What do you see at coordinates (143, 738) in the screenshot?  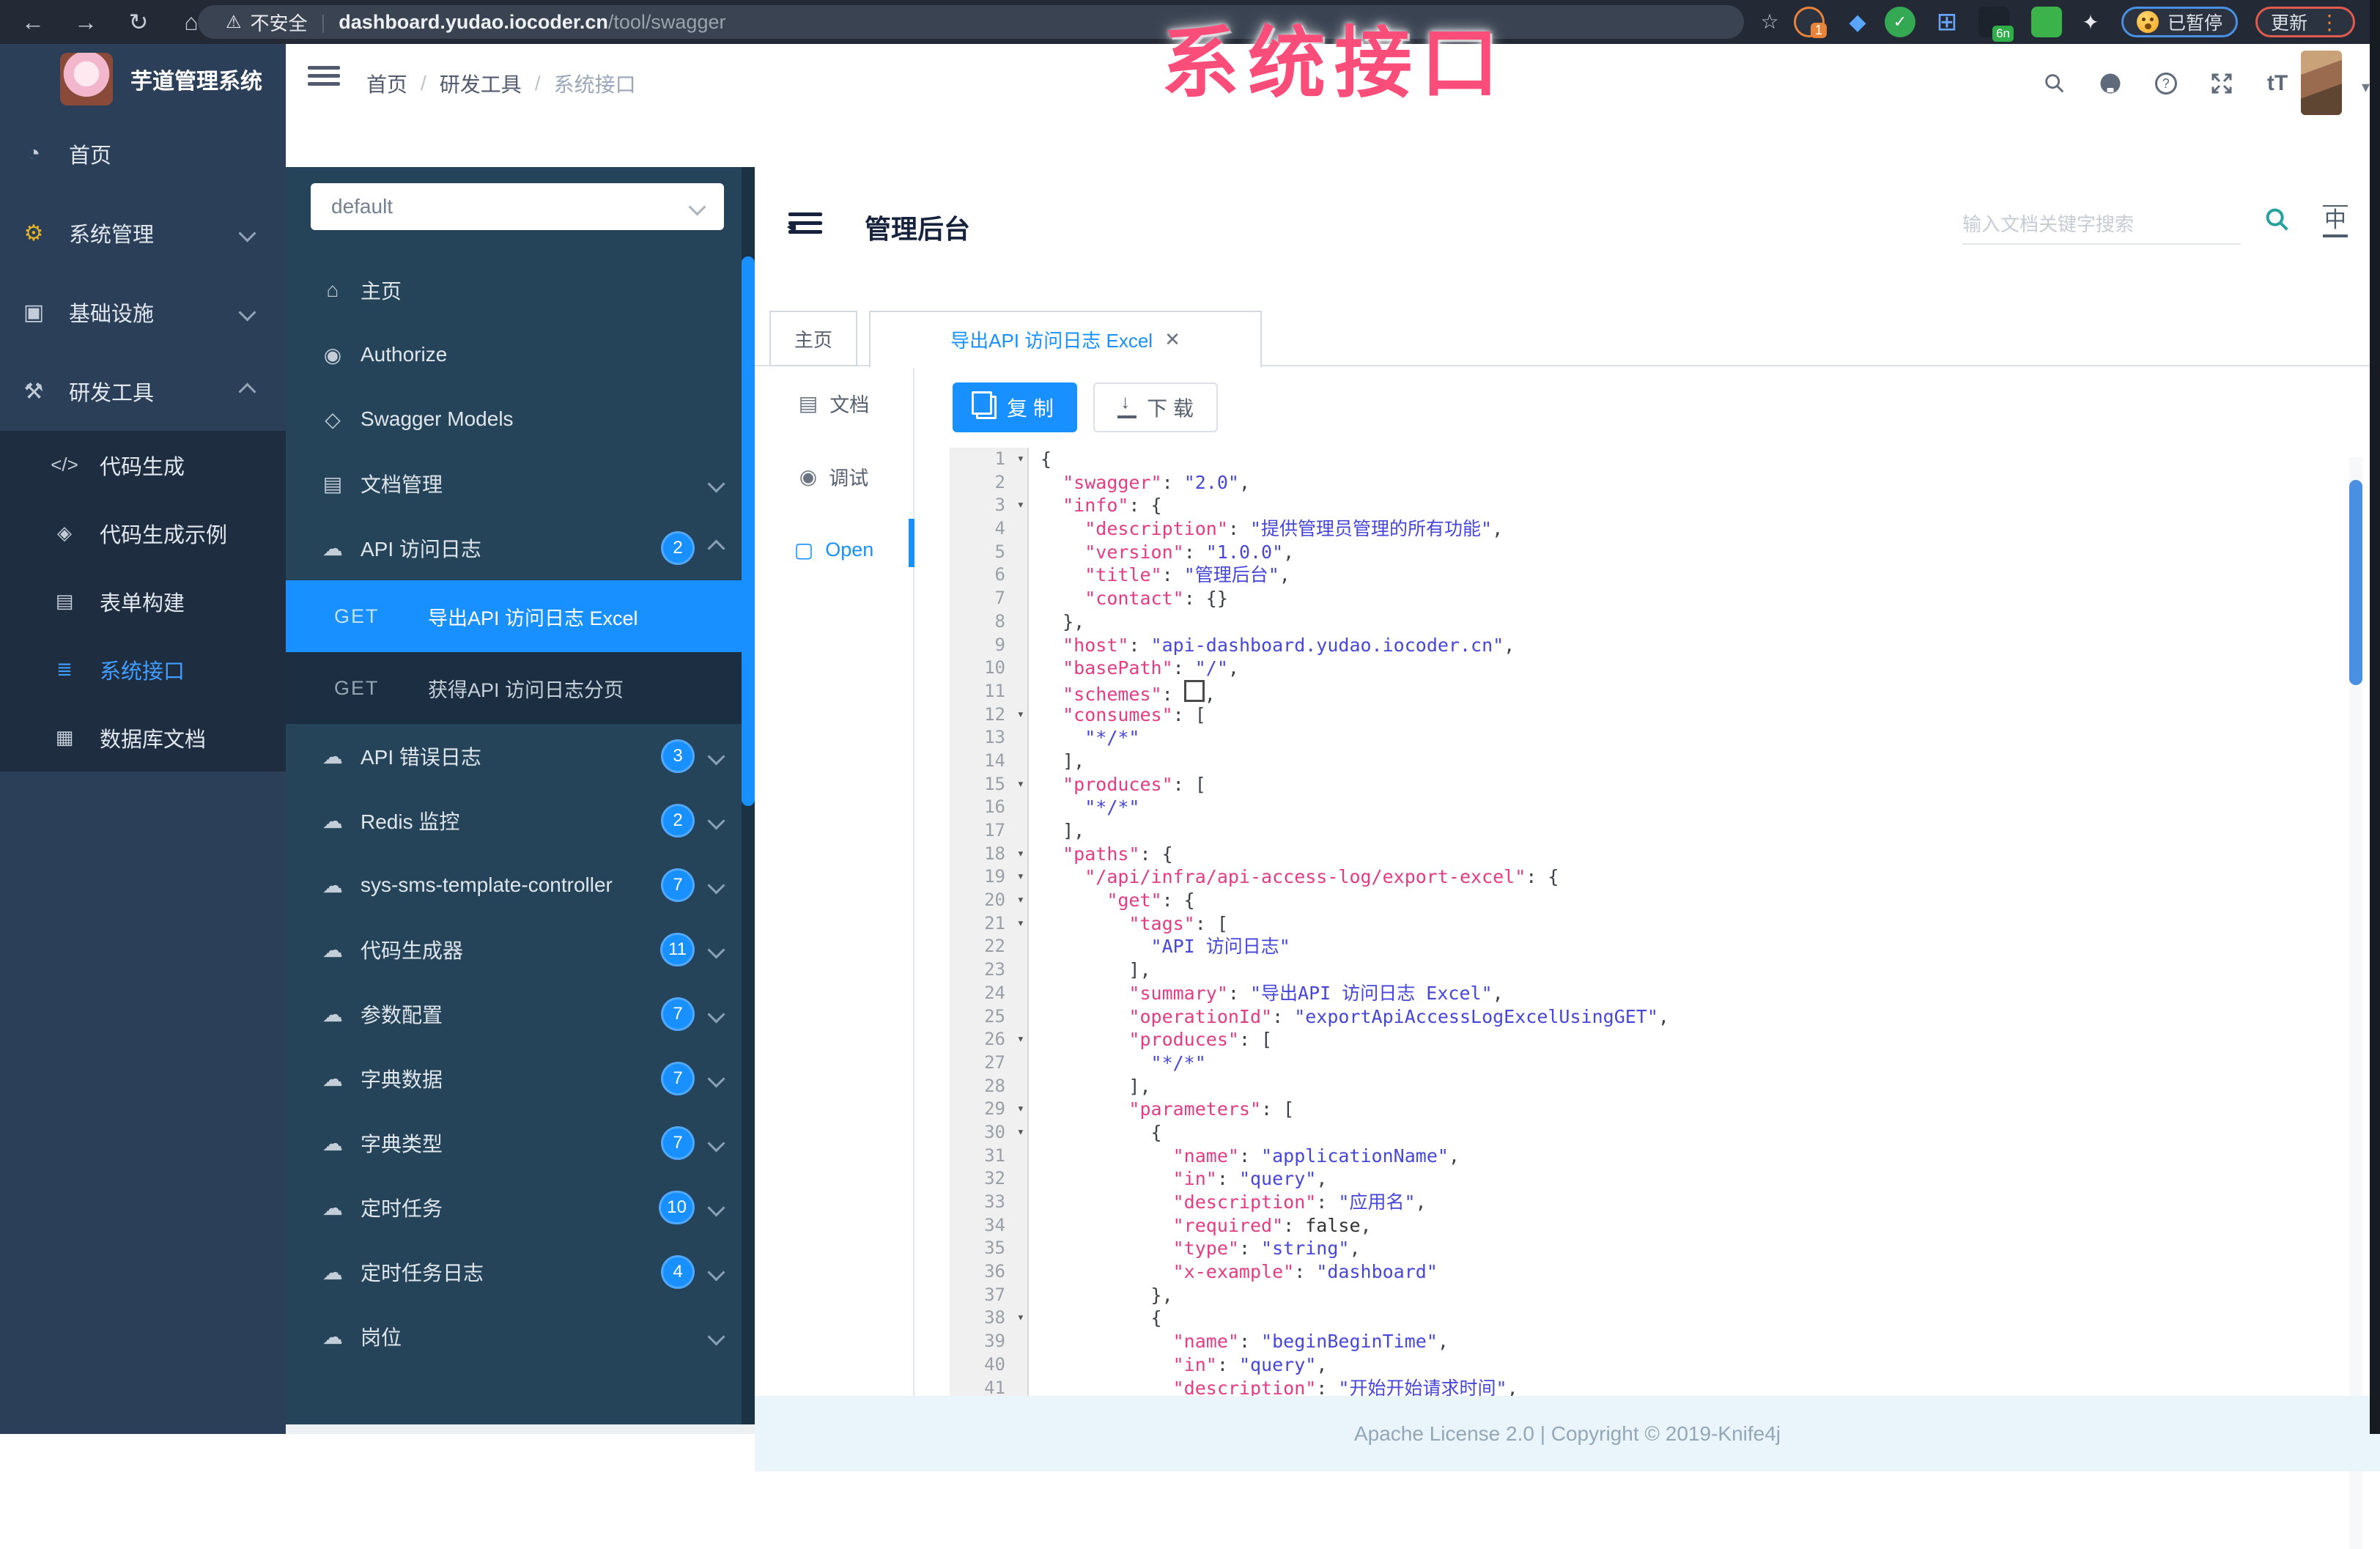 I see `sidebar-item-database-doc: ▦ 数据库文档` at bounding box center [143, 738].